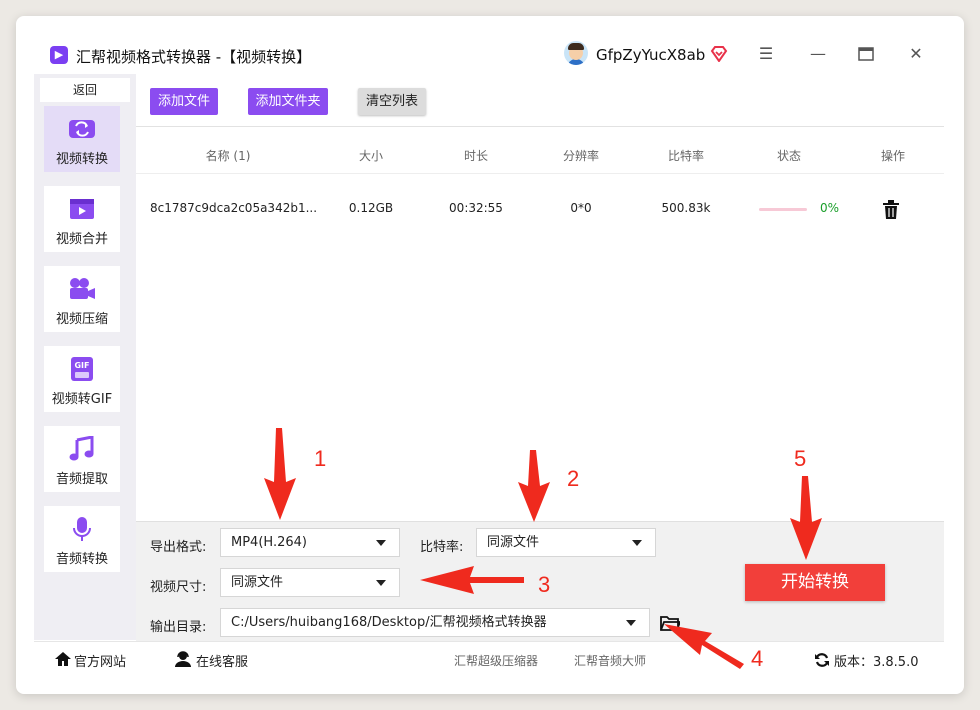 This screenshot has width=980, height=710. What do you see at coordinates (757, 658) in the screenshot?
I see `annotation-label-4: 4` at bounding box center [757, 658].